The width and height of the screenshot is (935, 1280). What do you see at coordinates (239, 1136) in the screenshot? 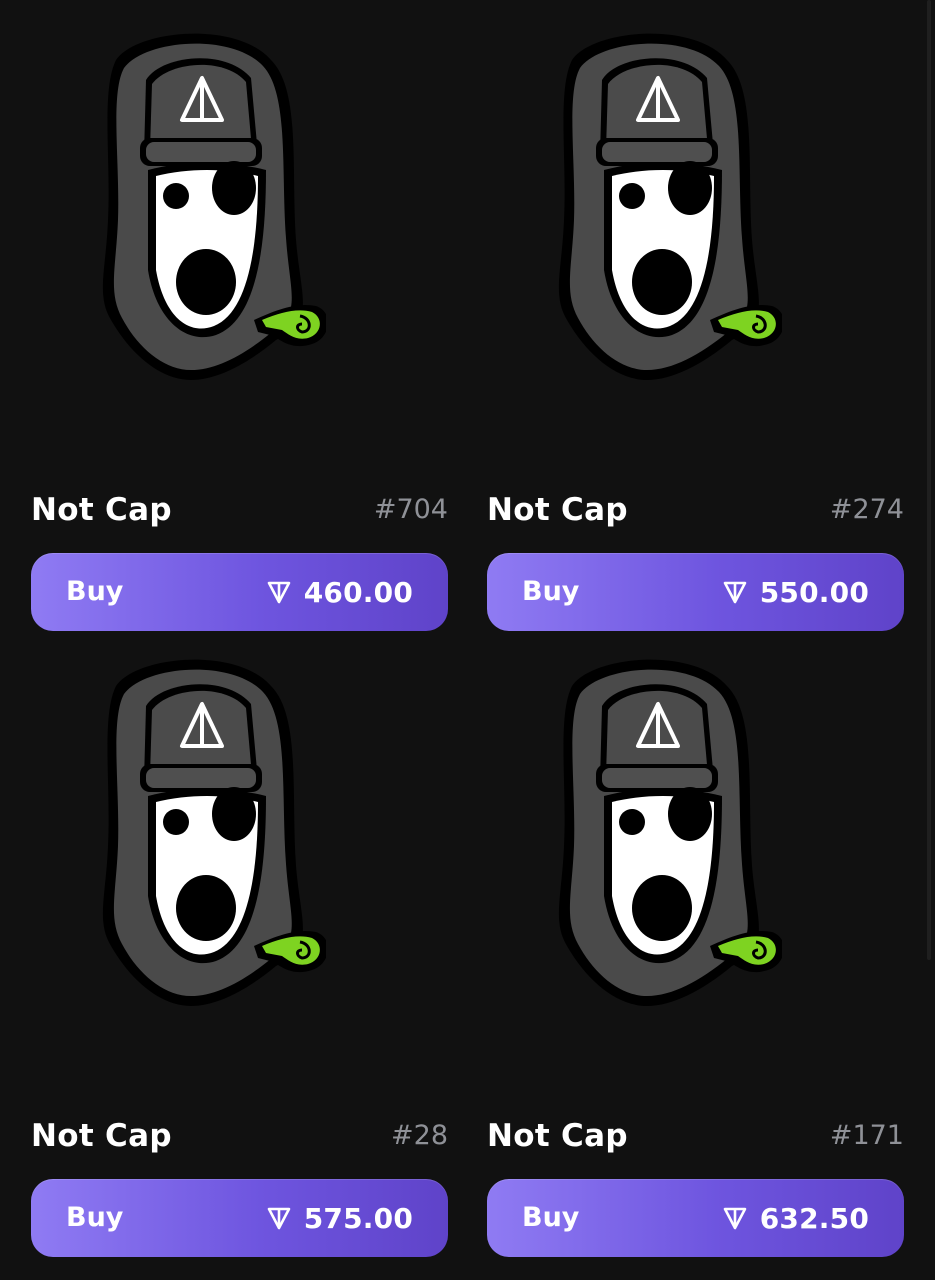
I see `nft-meta: Not Cap #28` at bounding box center [239, 1136].